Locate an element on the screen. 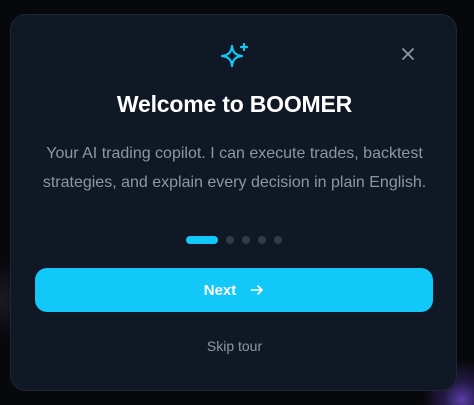  arrow-right-icon is located at coordinates (257, 290).